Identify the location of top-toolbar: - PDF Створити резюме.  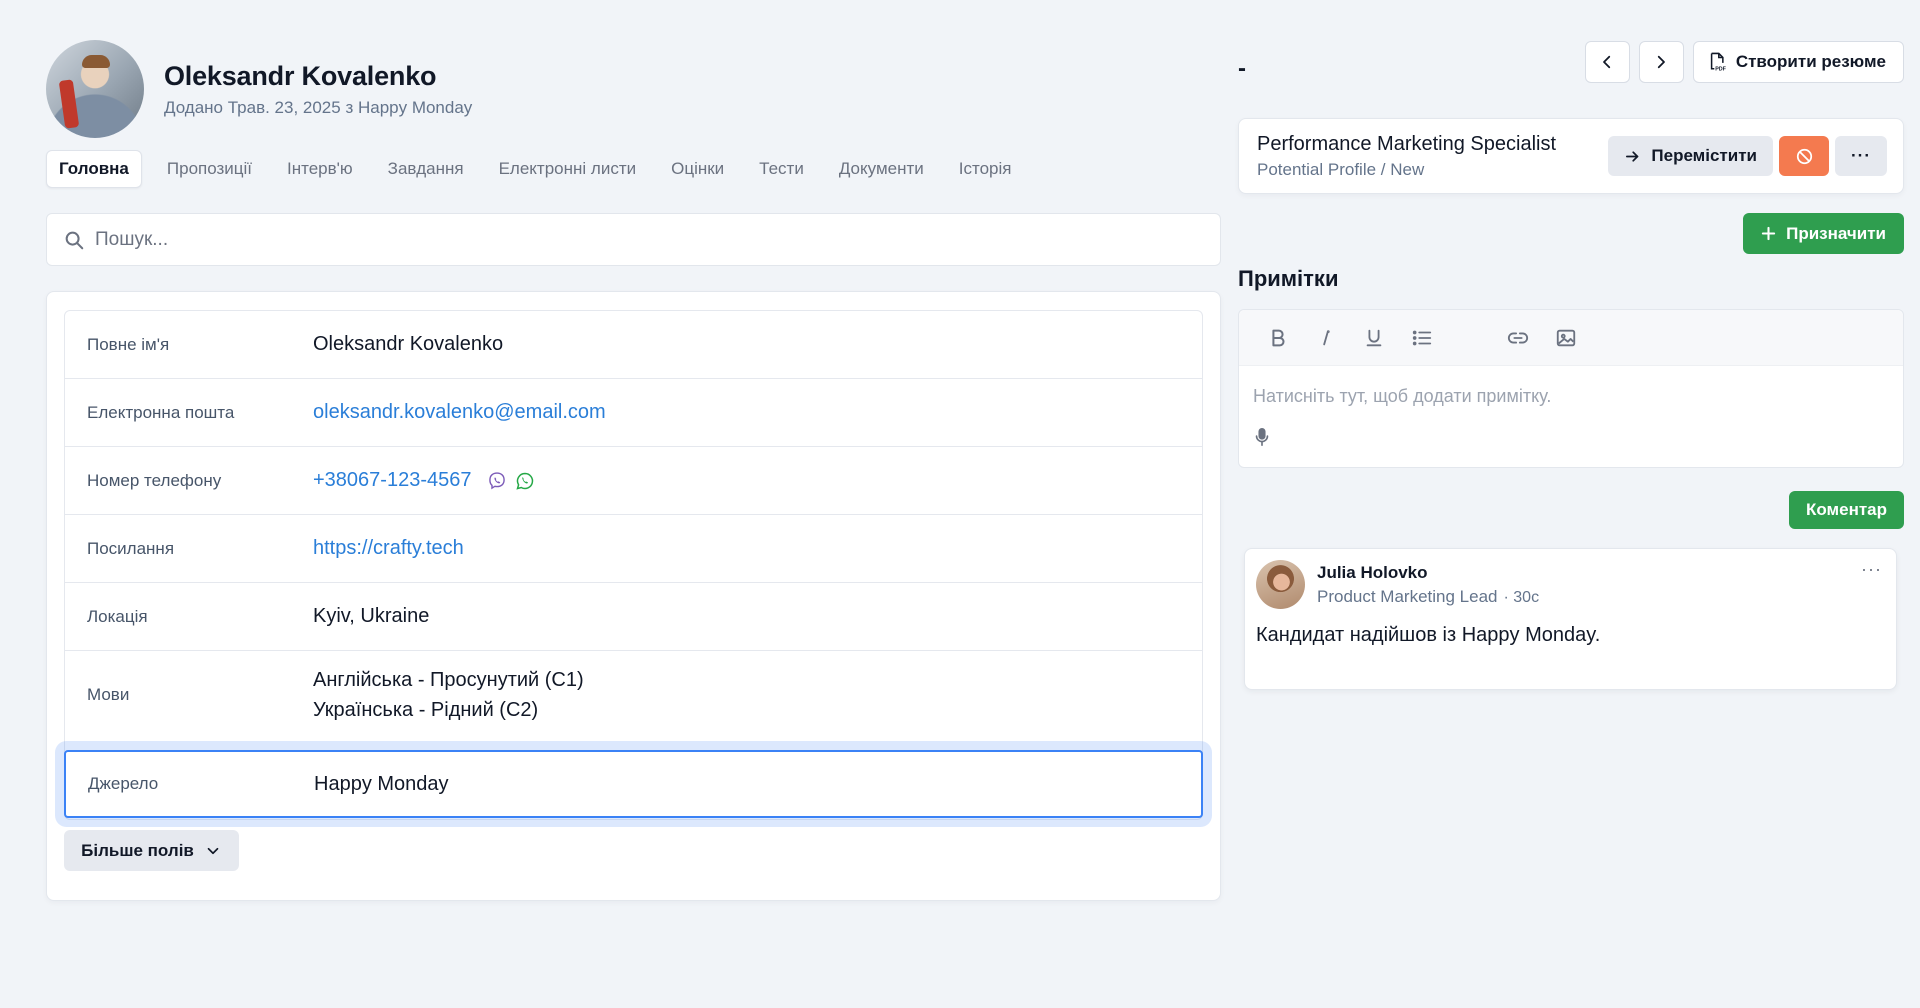
(1571, 62).